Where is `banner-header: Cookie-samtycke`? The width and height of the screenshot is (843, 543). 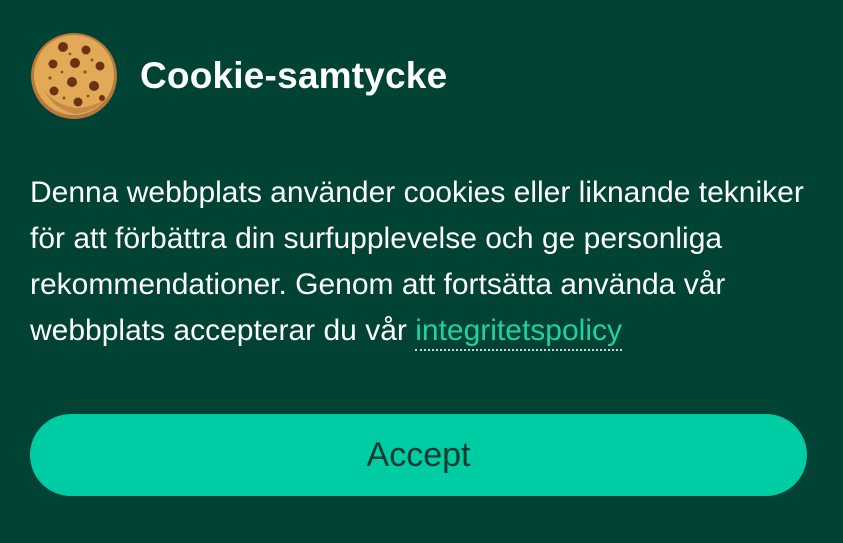
banner-header: Cookie-samtycke is located at coordinates (238, 76).